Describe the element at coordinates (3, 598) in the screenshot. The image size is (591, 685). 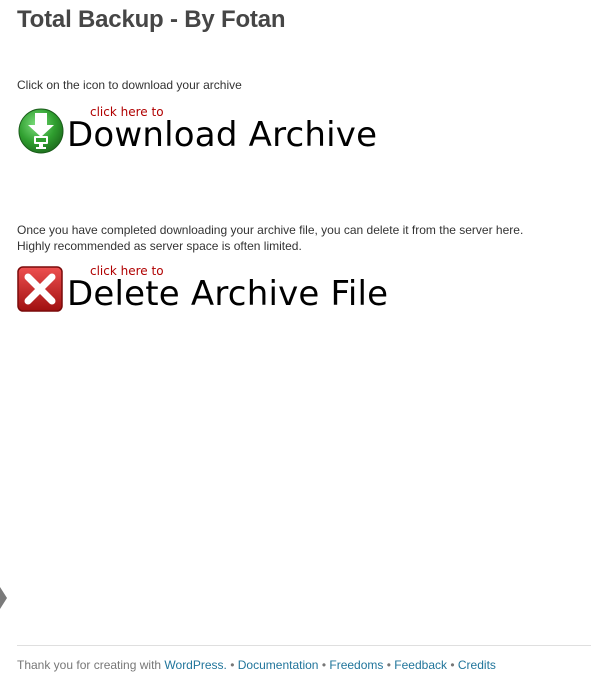
I see `collapse-arrow-icon` at that location.